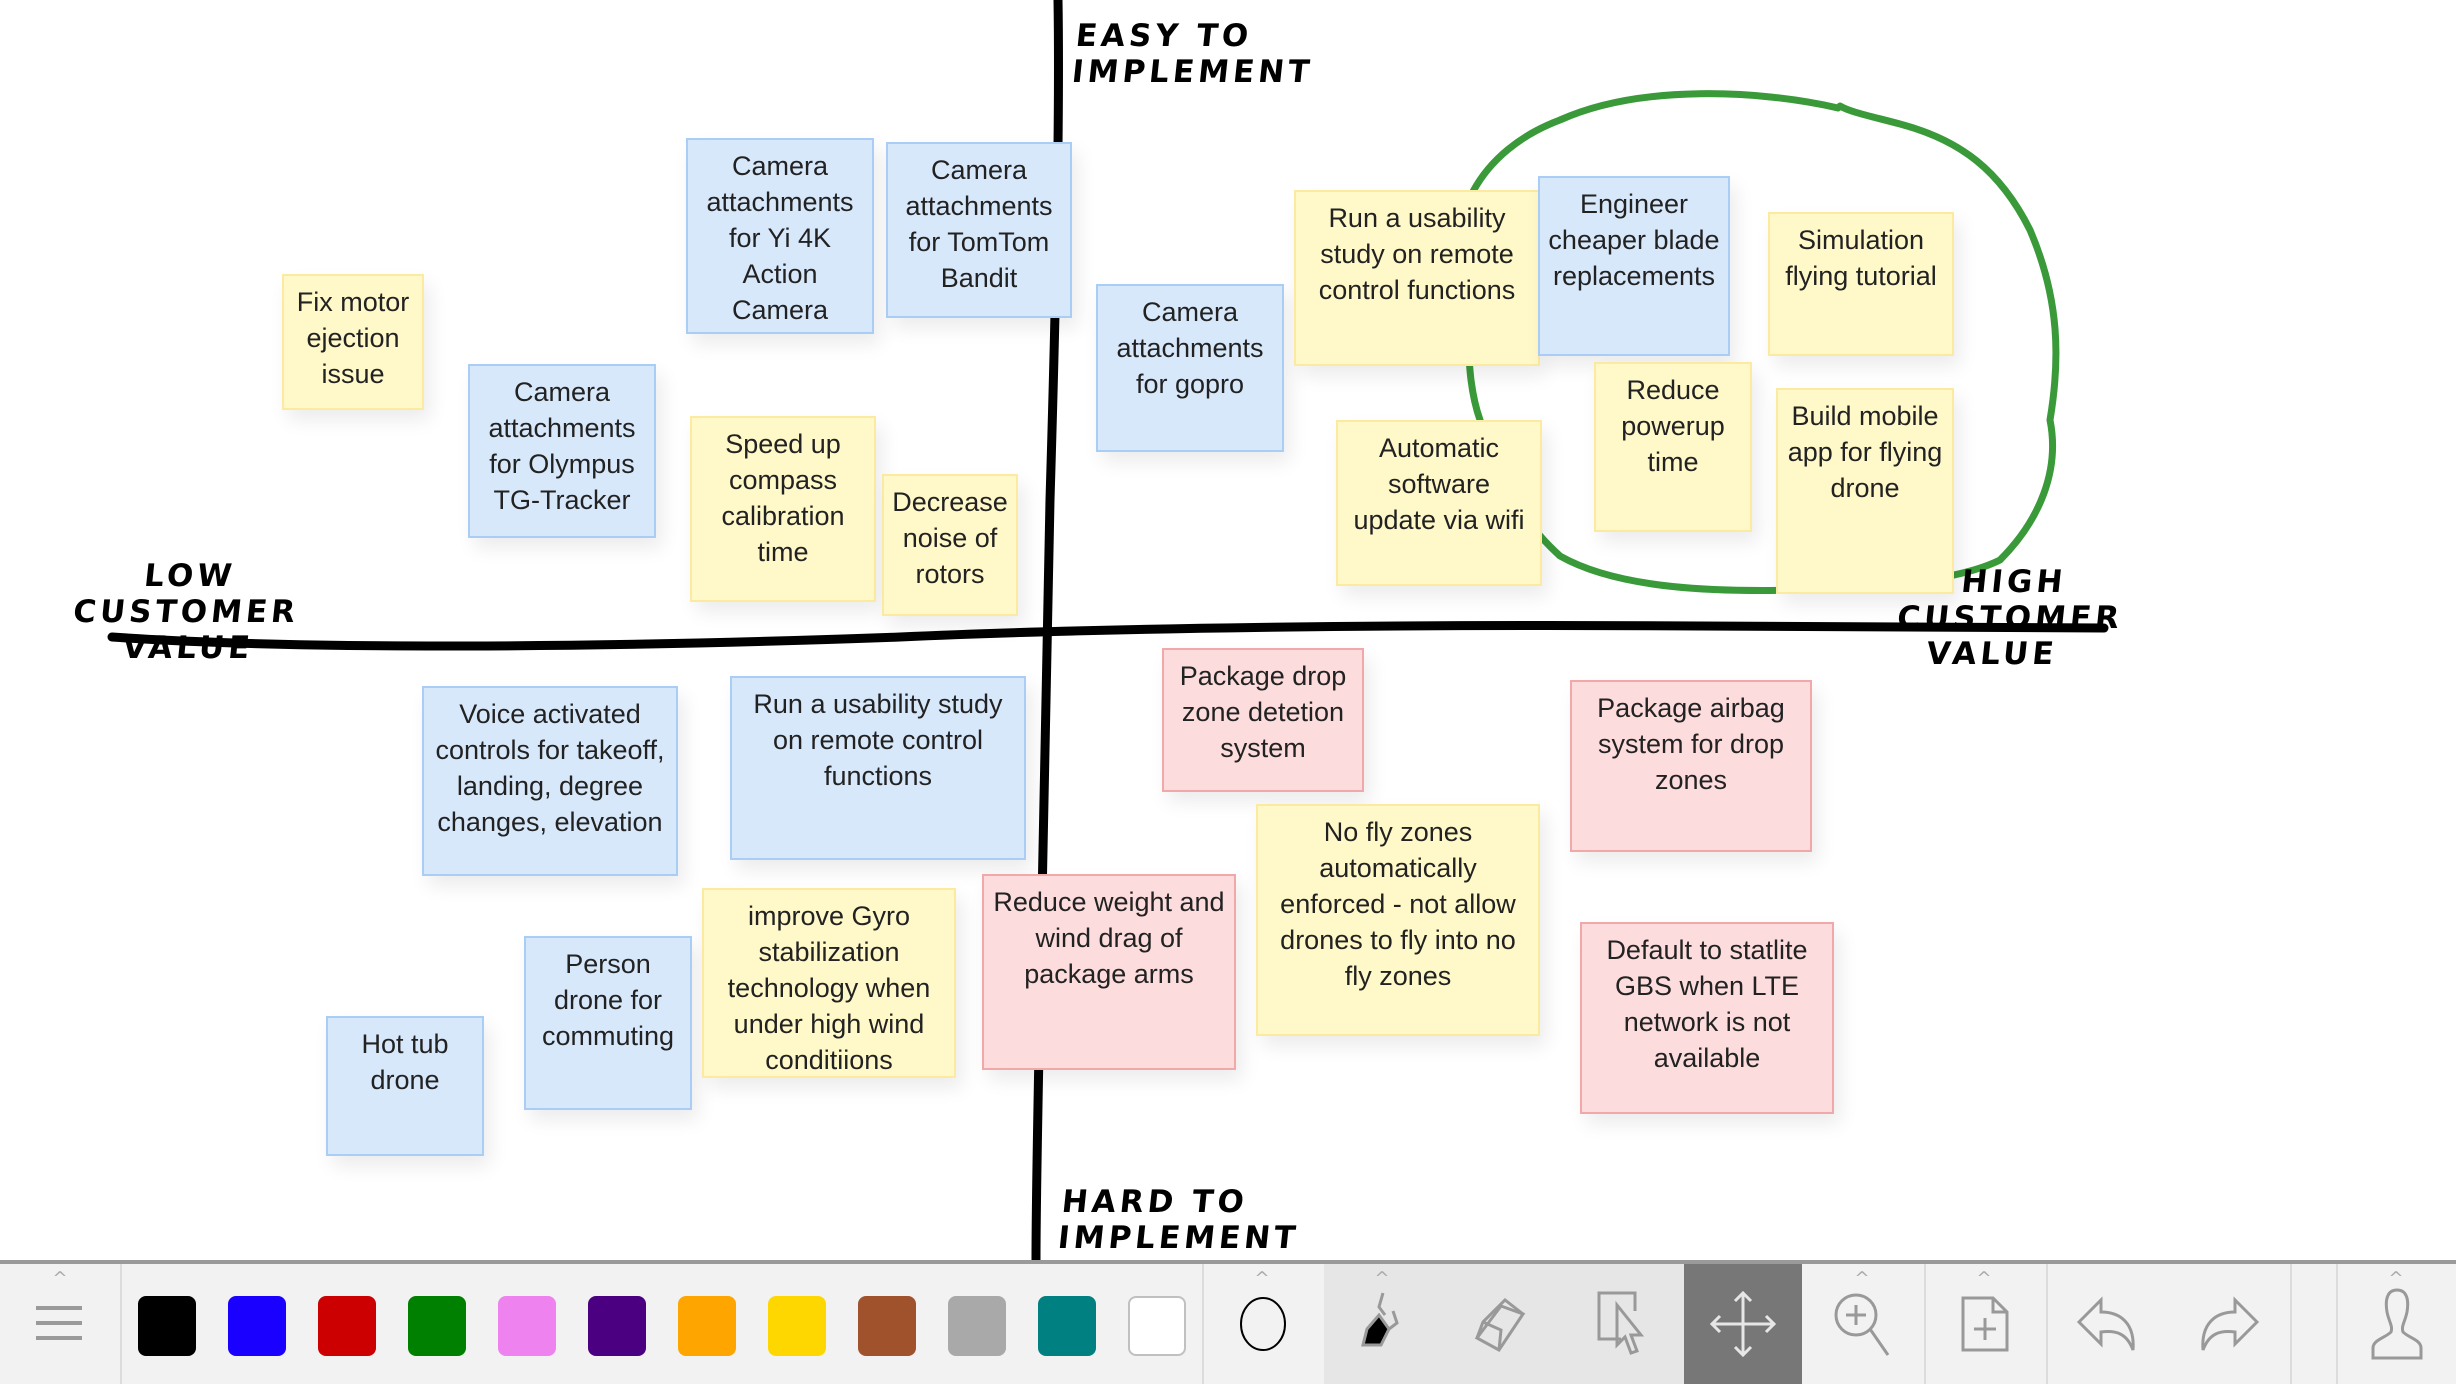  What do you see at coordinates (188, 648) in the screenshot?
I see `axis-label-low-line2: VALUE` at bounding box center [188, 648].